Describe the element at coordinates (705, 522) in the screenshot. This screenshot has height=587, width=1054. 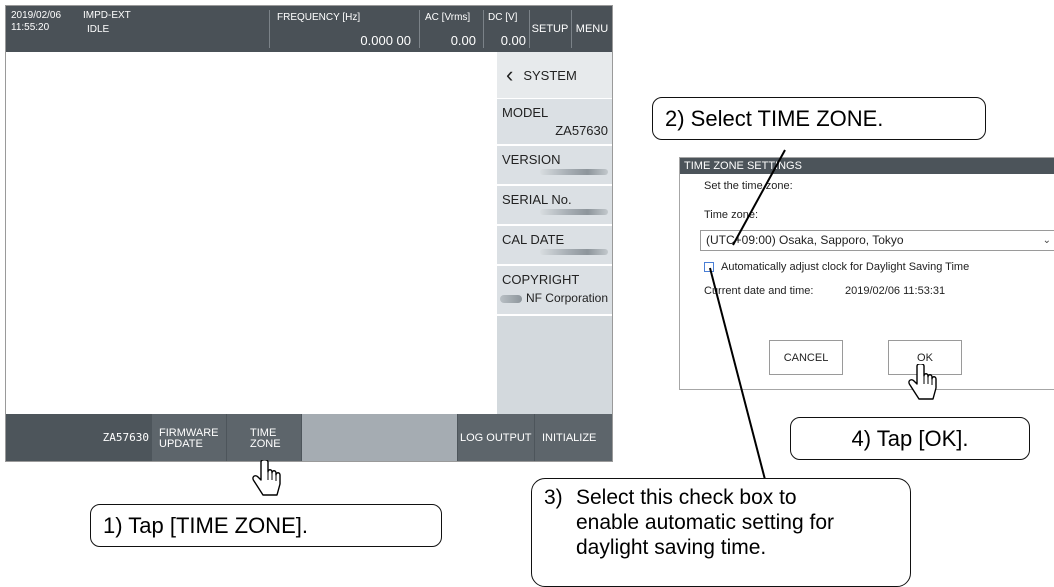
I see `step3-line2: enable automatic setting for` at that location.